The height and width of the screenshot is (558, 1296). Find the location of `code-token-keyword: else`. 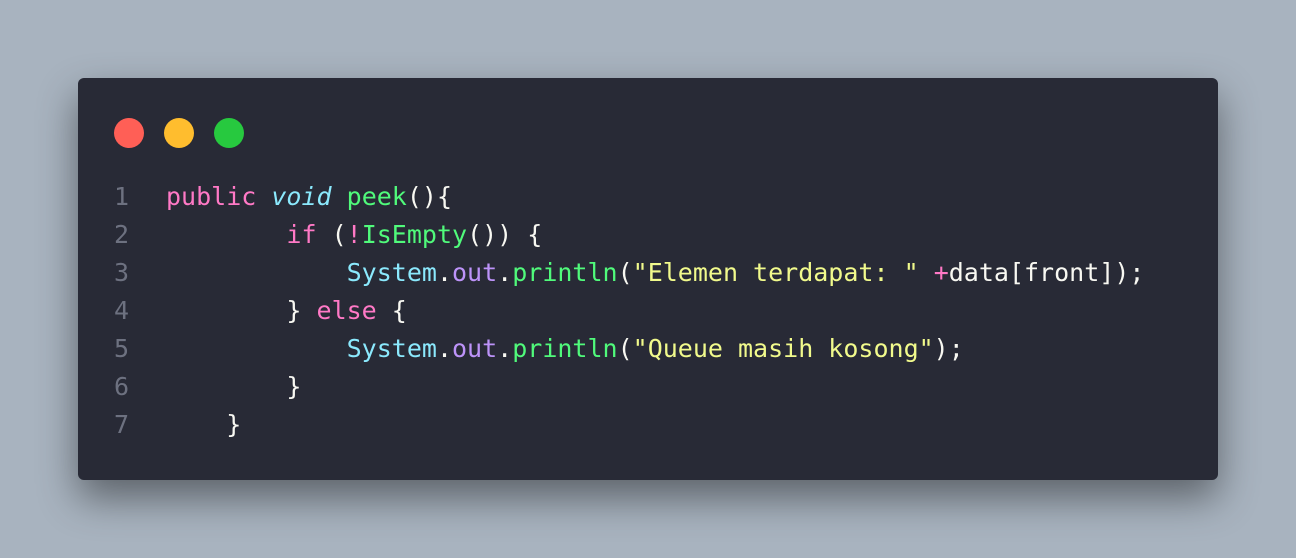

code-token-keyword: else is located at coordinates (346, 310).